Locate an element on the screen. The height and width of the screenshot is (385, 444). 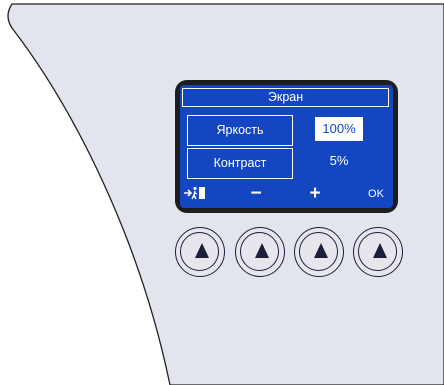
exit-softkey is located at coordinates (195, 194).